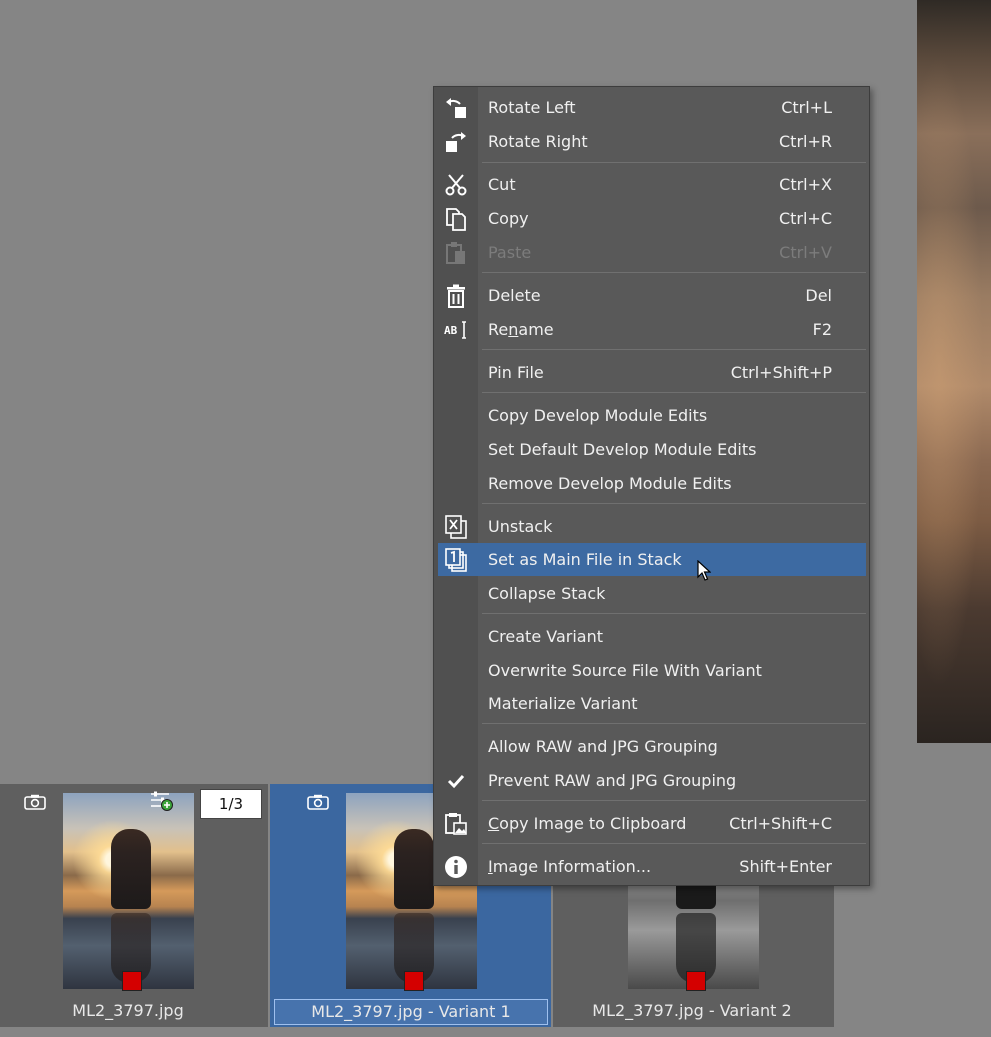 This screenshot has height=1037, width=991. Describe the element at coordinates (532, 107) in the screenshot. I see `menu-item-label: Rotate Left` at that location.